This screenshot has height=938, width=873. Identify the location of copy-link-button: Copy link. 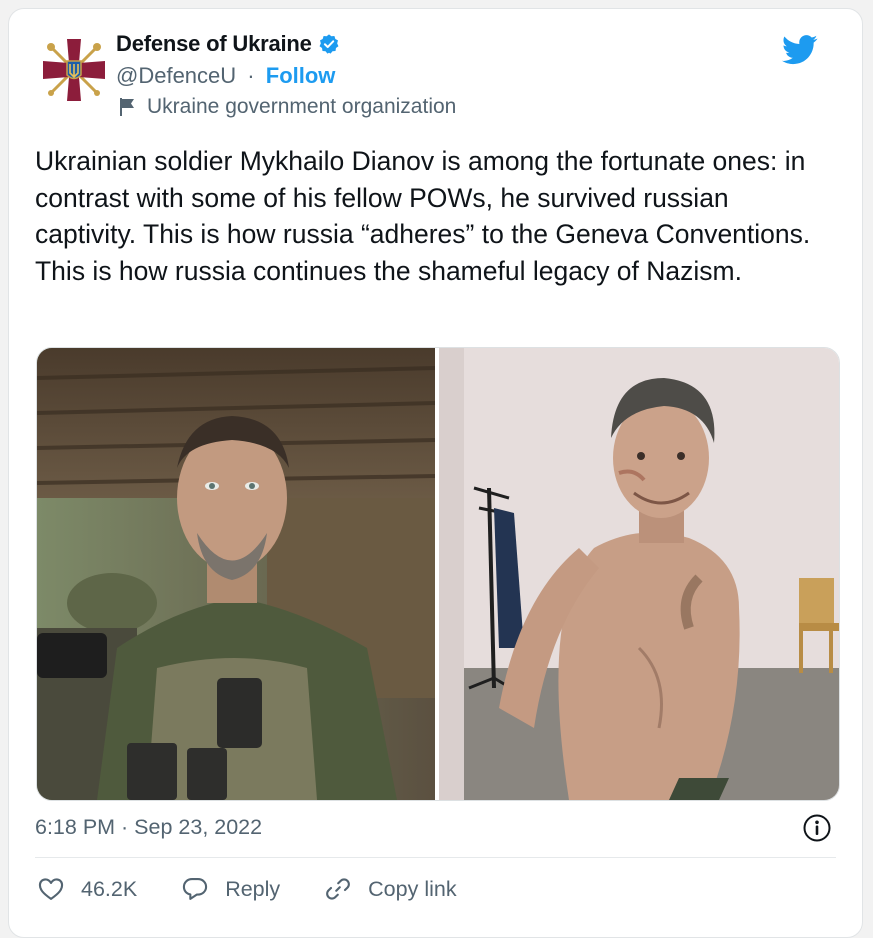
(390, 889).